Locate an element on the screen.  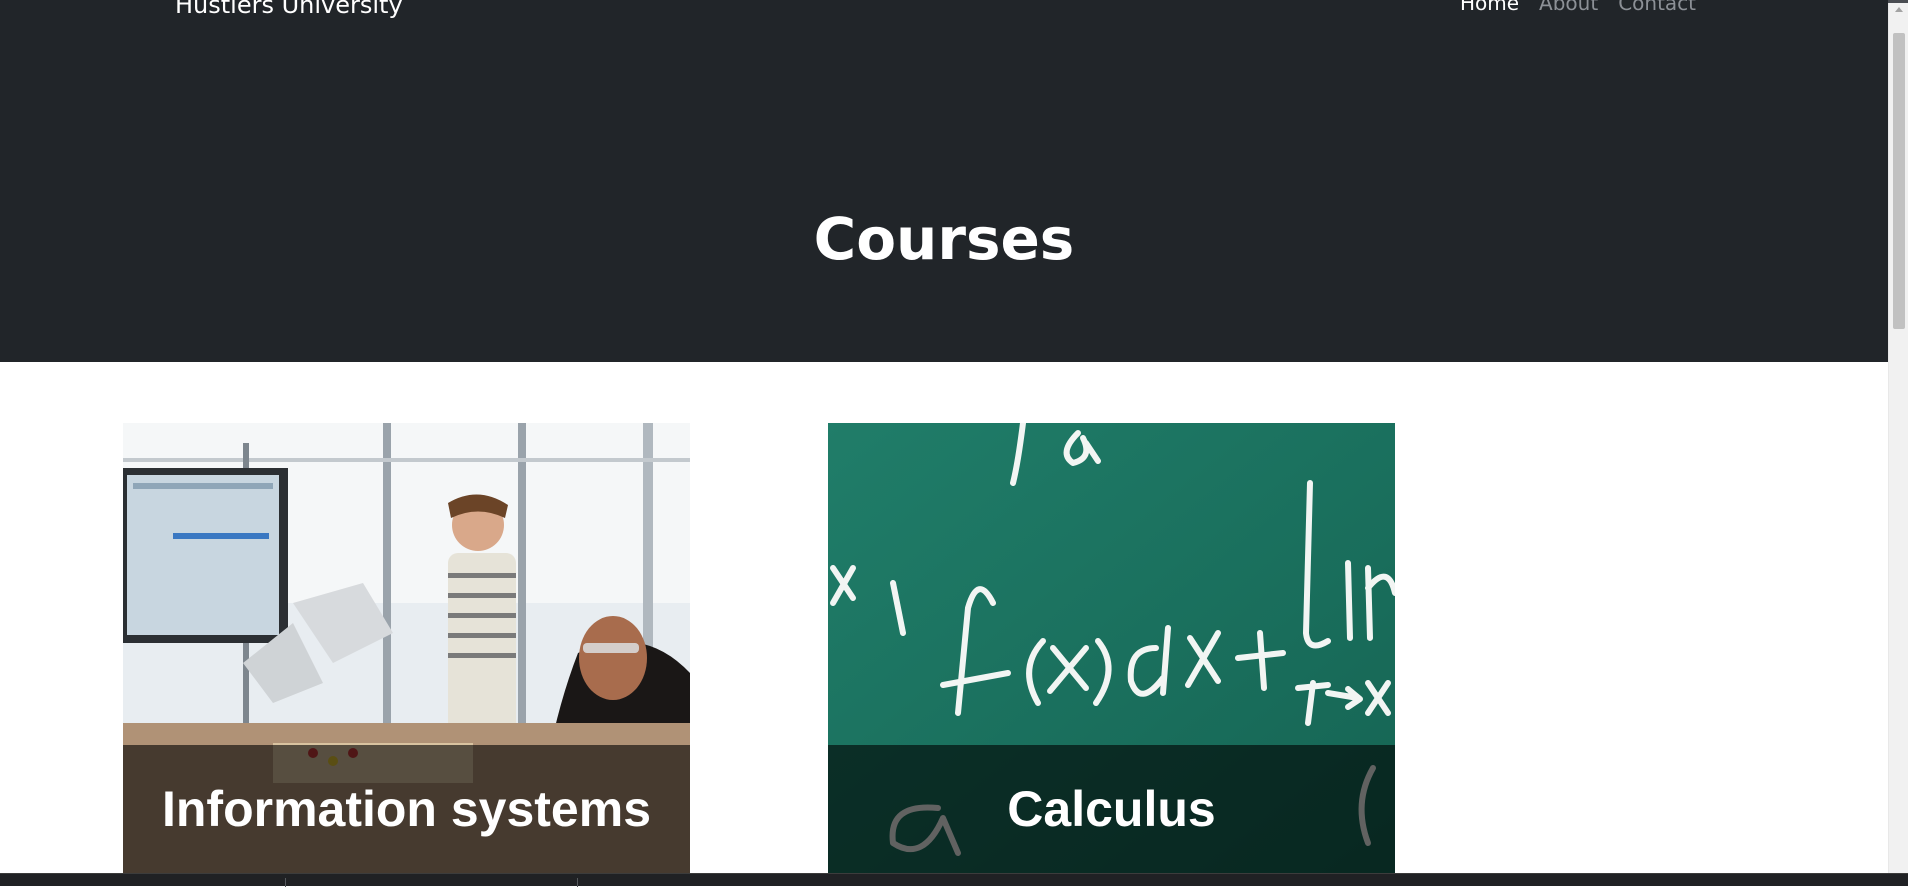
nav-about: About is located at coordinates (1568, 7).